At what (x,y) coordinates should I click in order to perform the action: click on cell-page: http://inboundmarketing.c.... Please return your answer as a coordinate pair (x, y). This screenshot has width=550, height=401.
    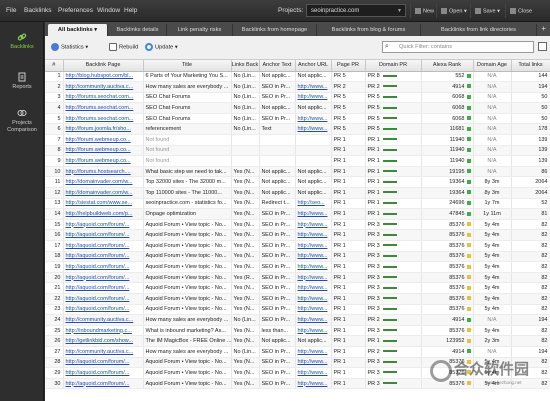
    Looking at the image, I should click on (103, 331).